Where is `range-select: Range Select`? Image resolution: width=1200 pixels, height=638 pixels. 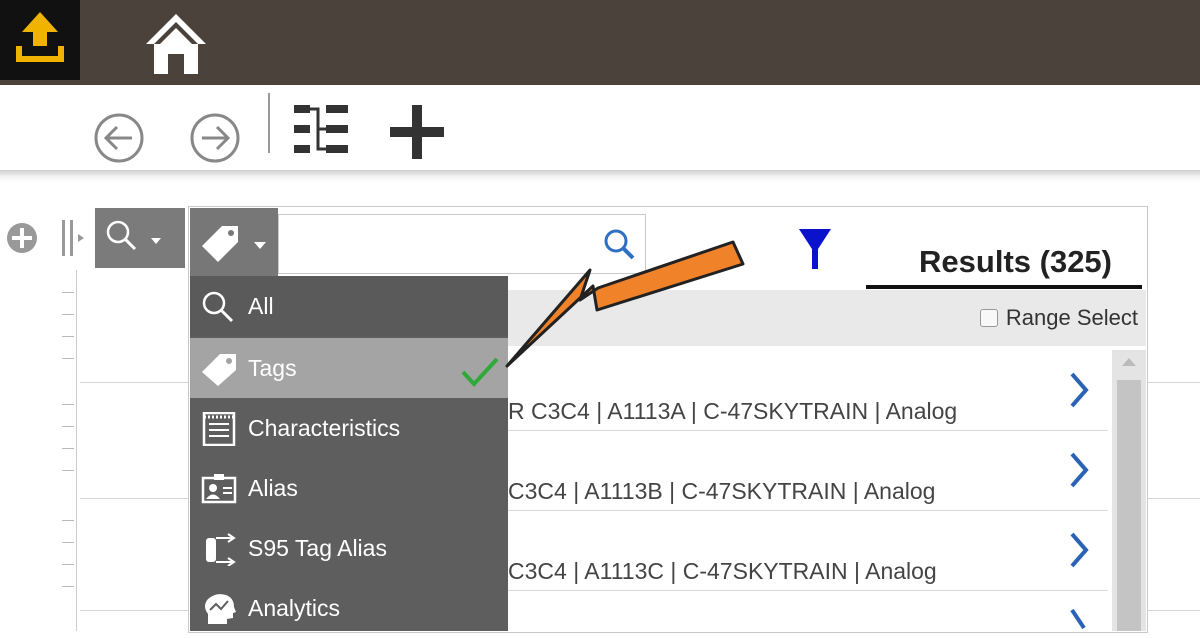
range-select: Range Select is located at coordinates (1058, 318).